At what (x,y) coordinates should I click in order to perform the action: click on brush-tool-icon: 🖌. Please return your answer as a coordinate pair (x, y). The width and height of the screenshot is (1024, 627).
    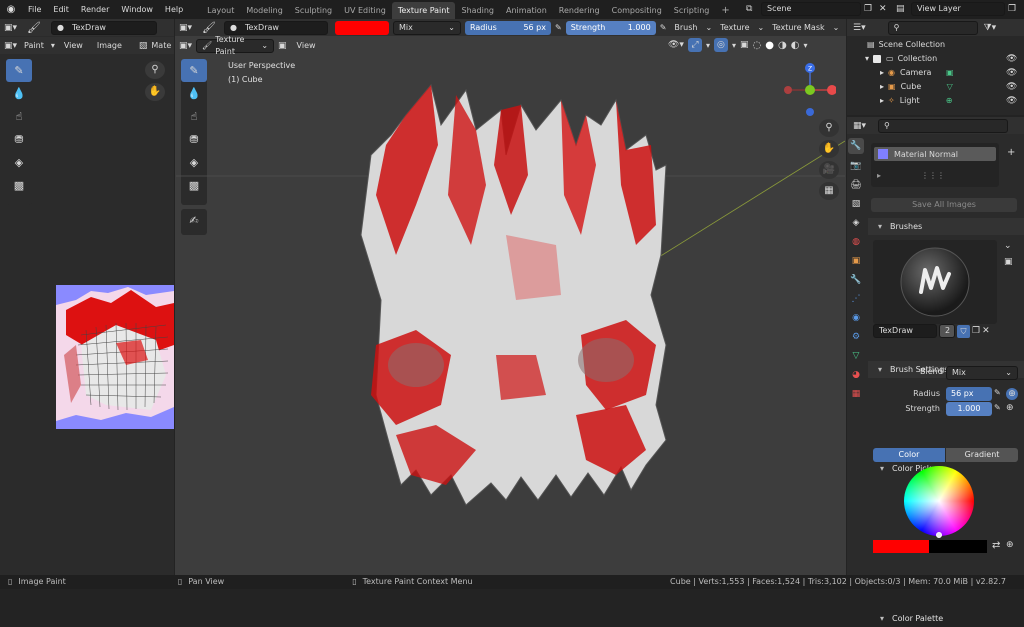
    Looking at the image, I should click on (34, 27).